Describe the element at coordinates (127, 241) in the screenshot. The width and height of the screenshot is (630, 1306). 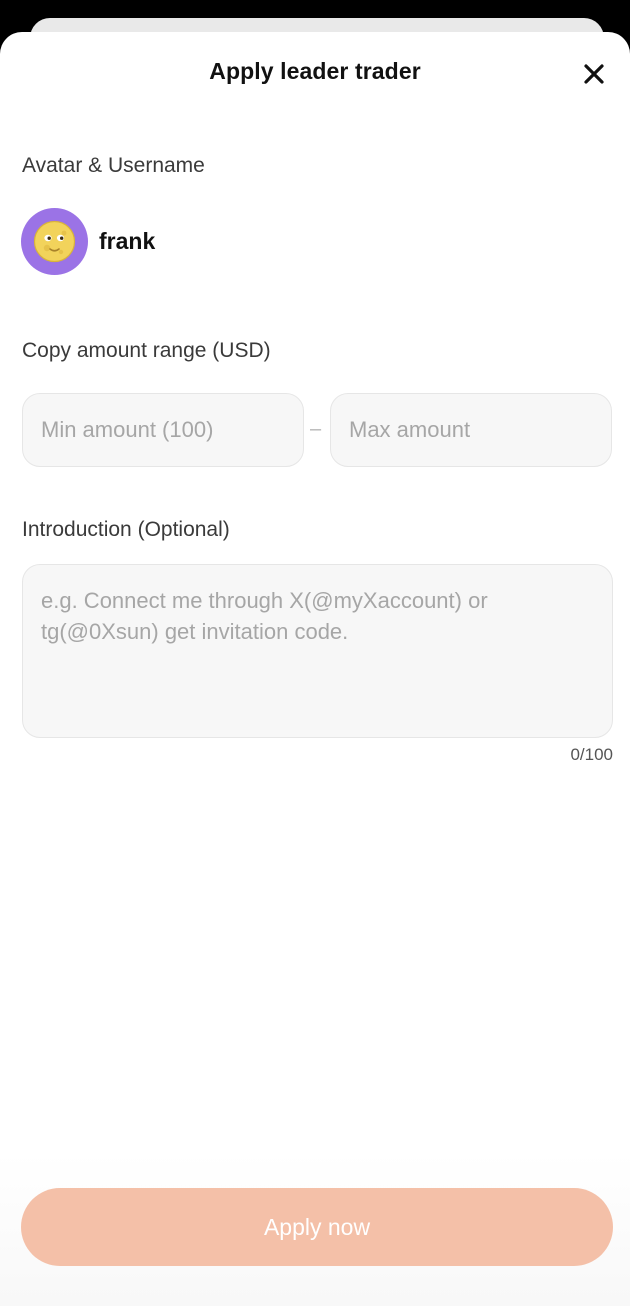
I see `username: frank` at that location.